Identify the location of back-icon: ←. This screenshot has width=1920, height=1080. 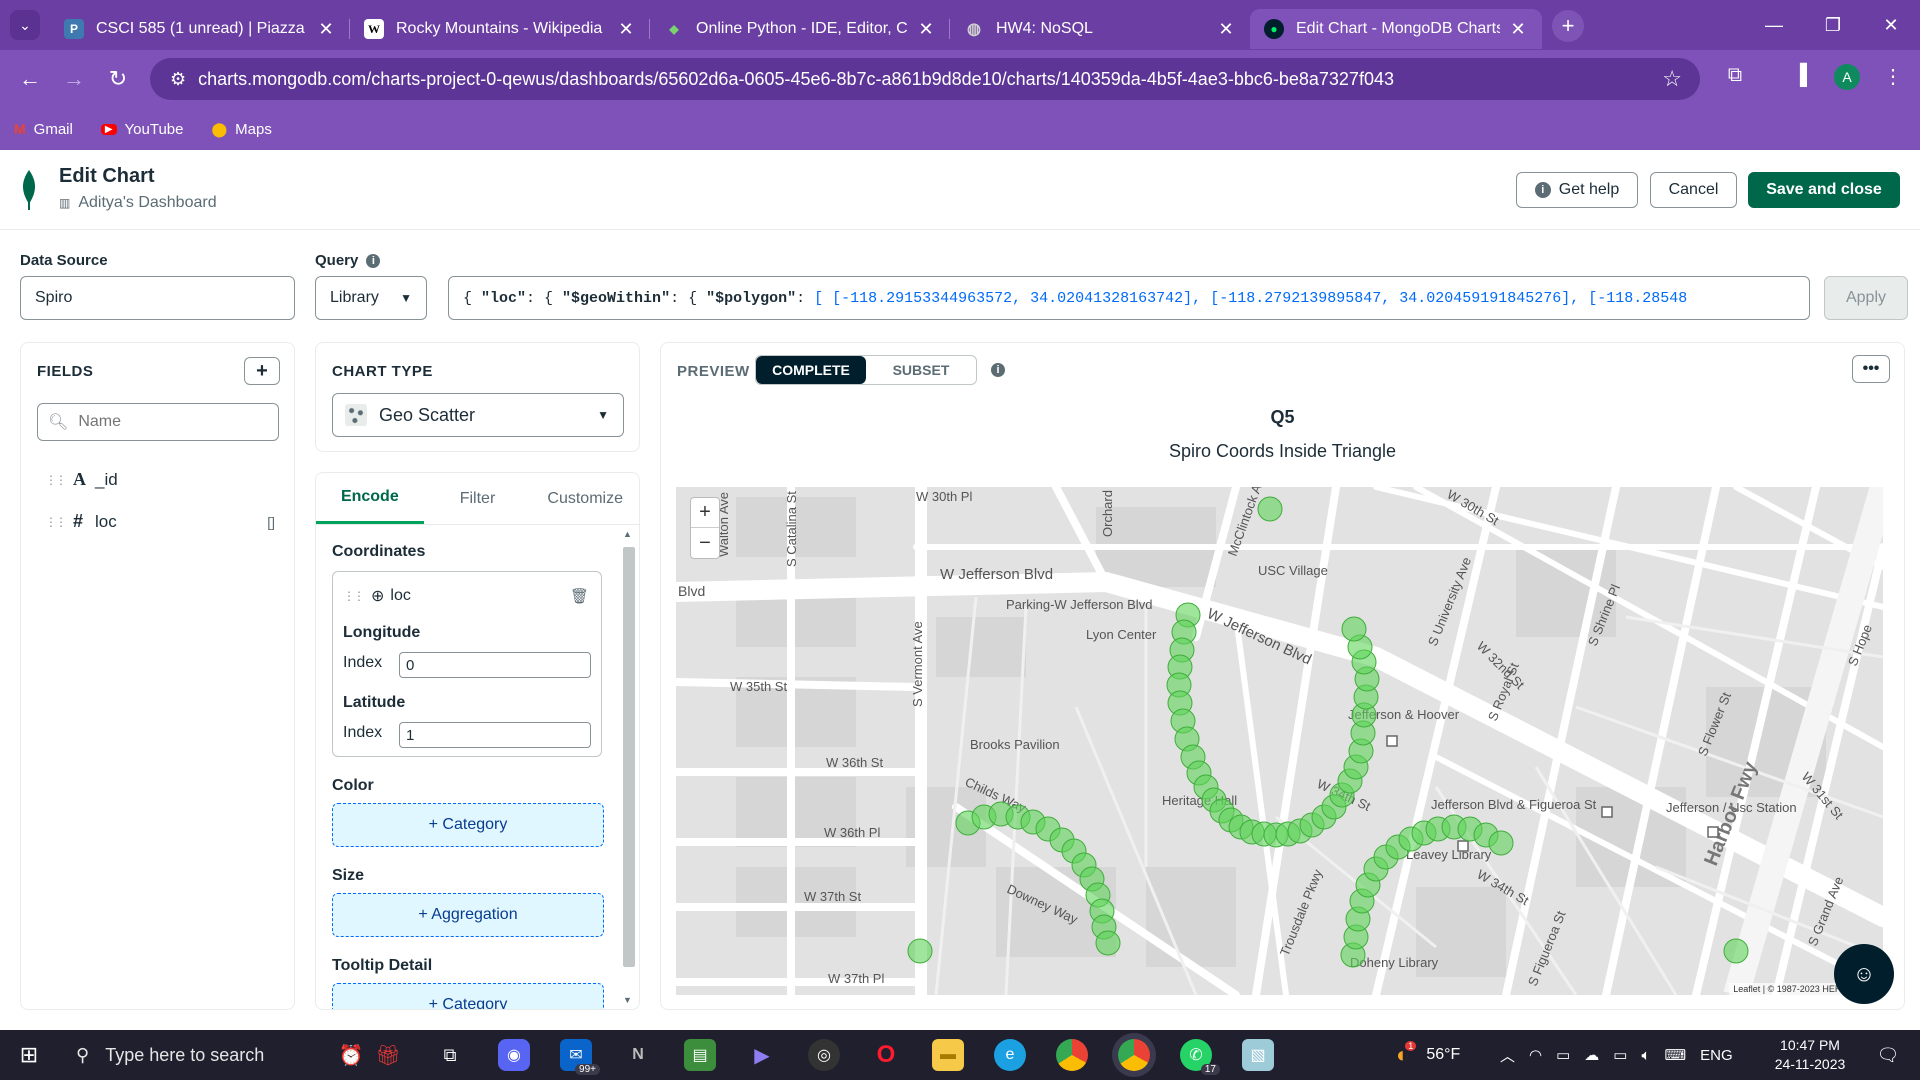
(30, 79).